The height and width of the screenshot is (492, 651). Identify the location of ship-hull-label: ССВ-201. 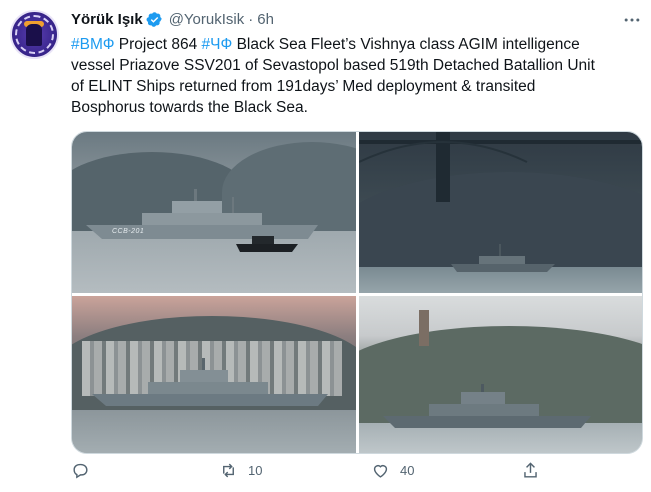
(128, 231).